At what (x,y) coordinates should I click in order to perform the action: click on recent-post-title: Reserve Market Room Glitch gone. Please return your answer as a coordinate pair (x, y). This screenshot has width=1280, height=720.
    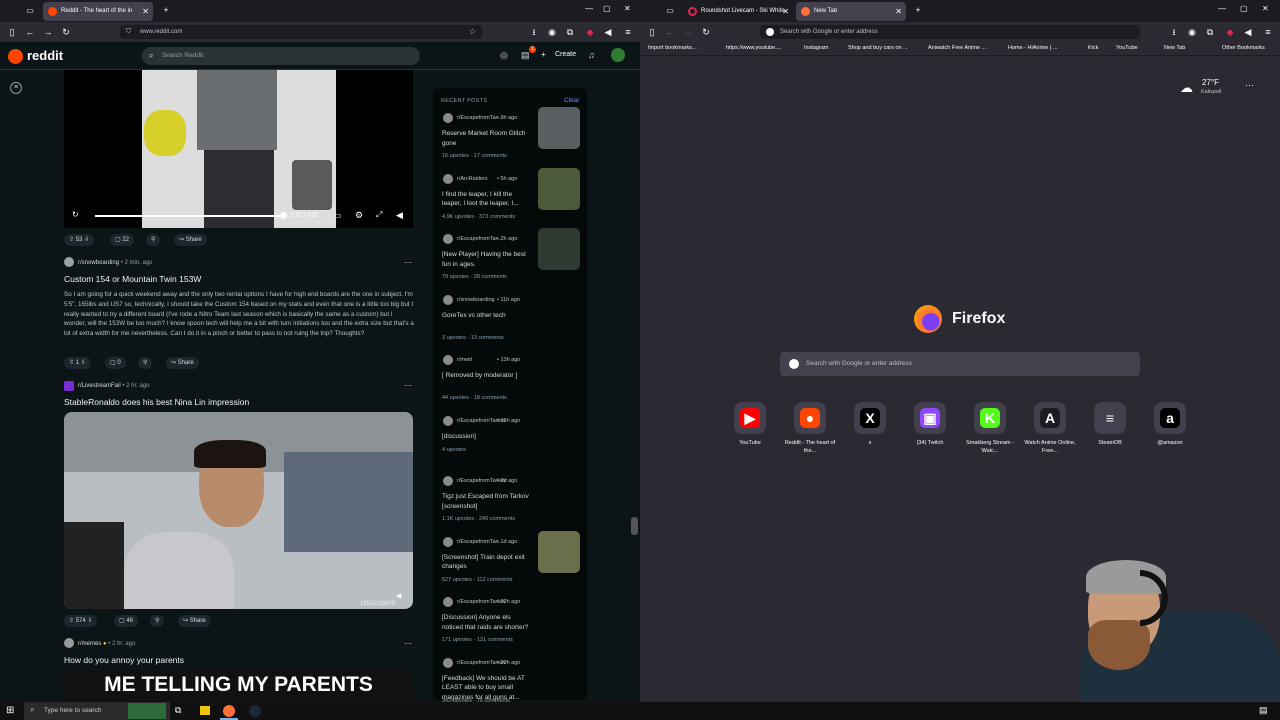
    Looking at the image, I should click on (487, 138).